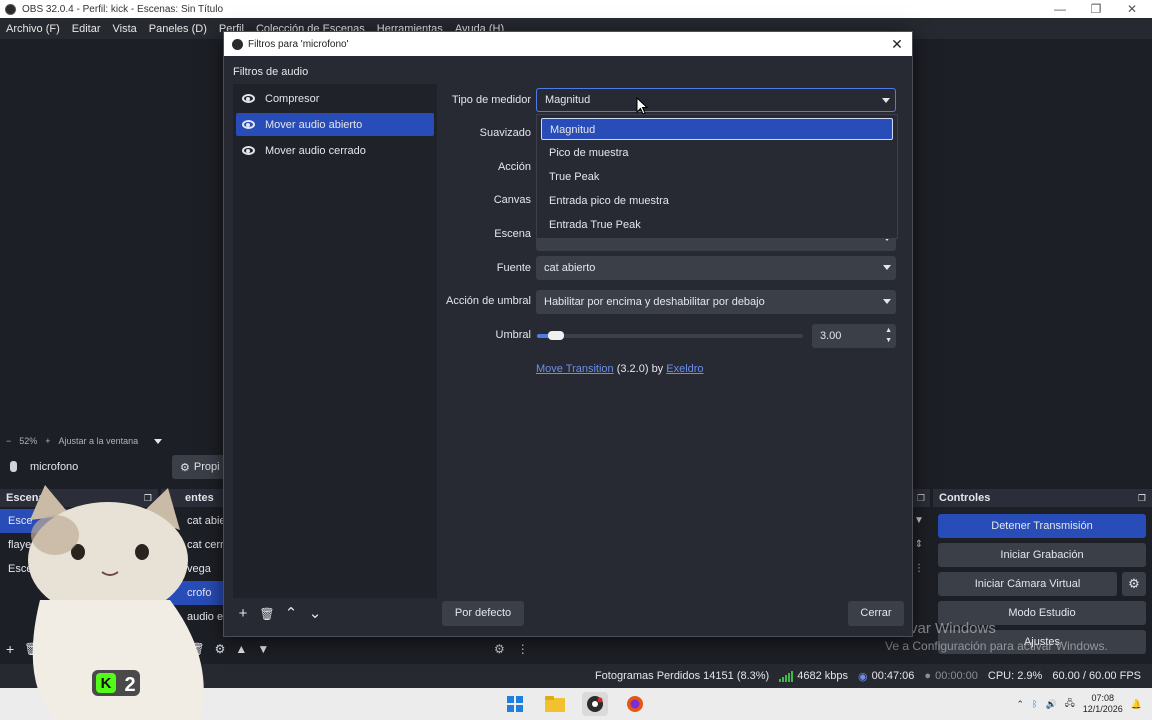 This screenshot has height=720, width=1152. I want to click on menu-edit: Editar, so click(86, 29).